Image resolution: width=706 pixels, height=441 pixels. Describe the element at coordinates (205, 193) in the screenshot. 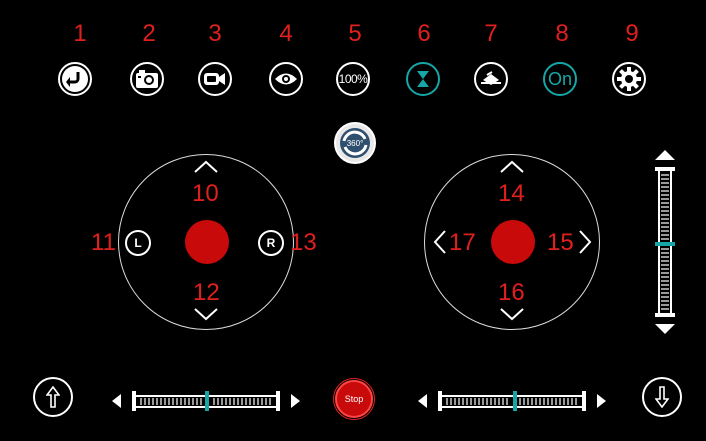

I see `left-joystick-up-num: 10` at that location.